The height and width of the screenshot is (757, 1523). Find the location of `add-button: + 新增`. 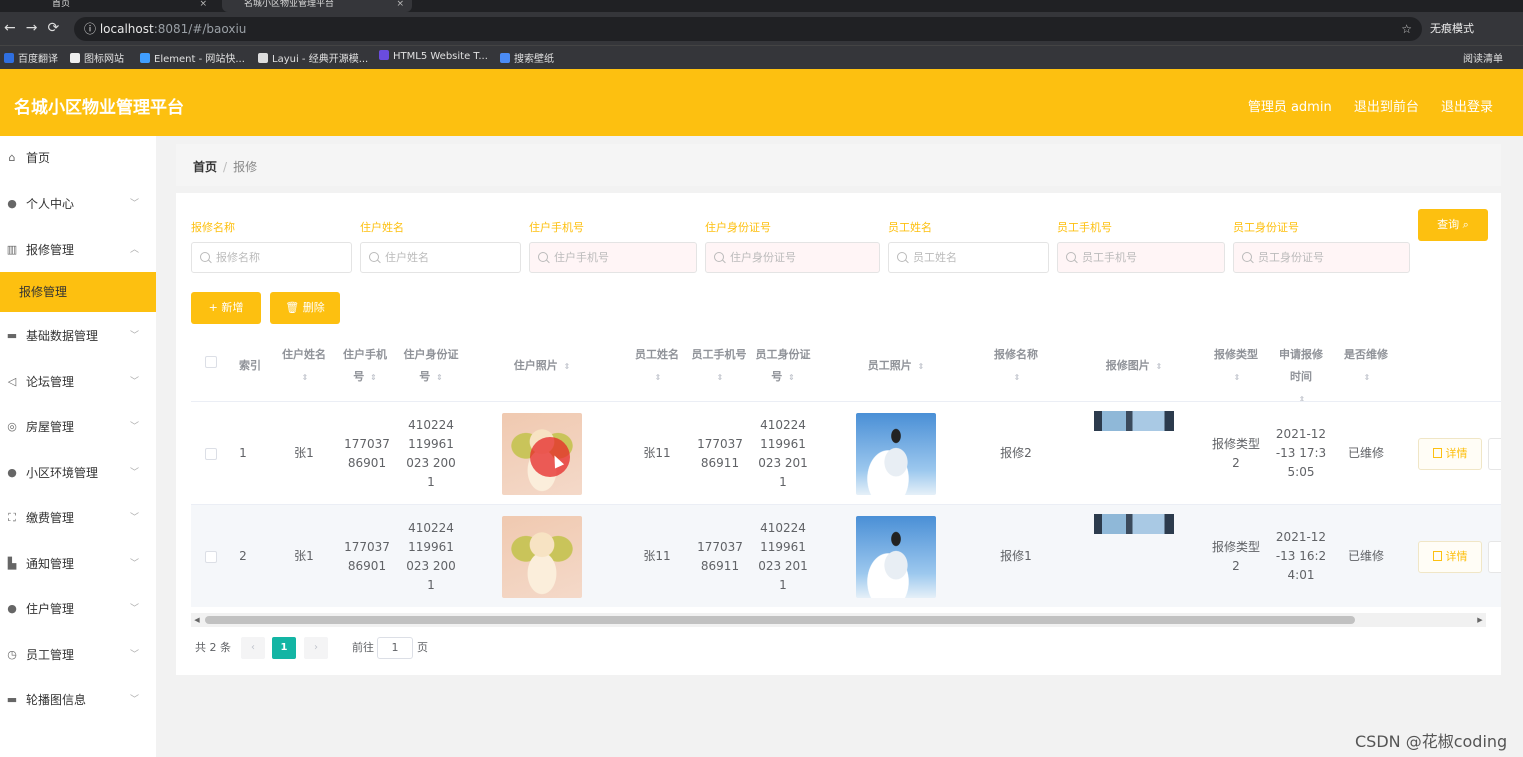

add-button: + 新增 is located at coordinates (226, 308).